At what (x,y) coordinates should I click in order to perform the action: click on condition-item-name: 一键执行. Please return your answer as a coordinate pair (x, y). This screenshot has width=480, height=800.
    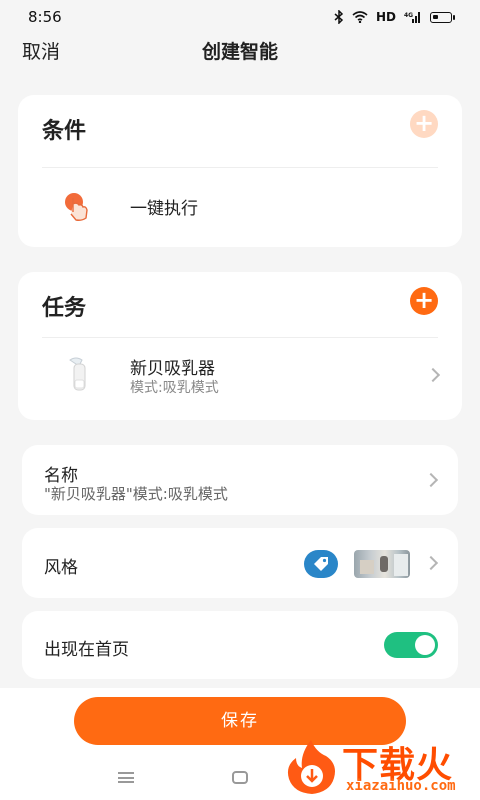
    Looking at the image, I should click on (164, 209).